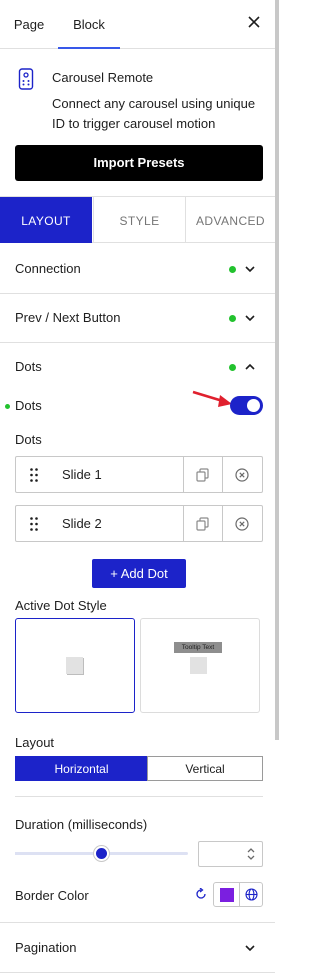 Image resolution: width=320 pixels, height=973 pixels. I want to click on panel-label: Dots, so click(28, 366).